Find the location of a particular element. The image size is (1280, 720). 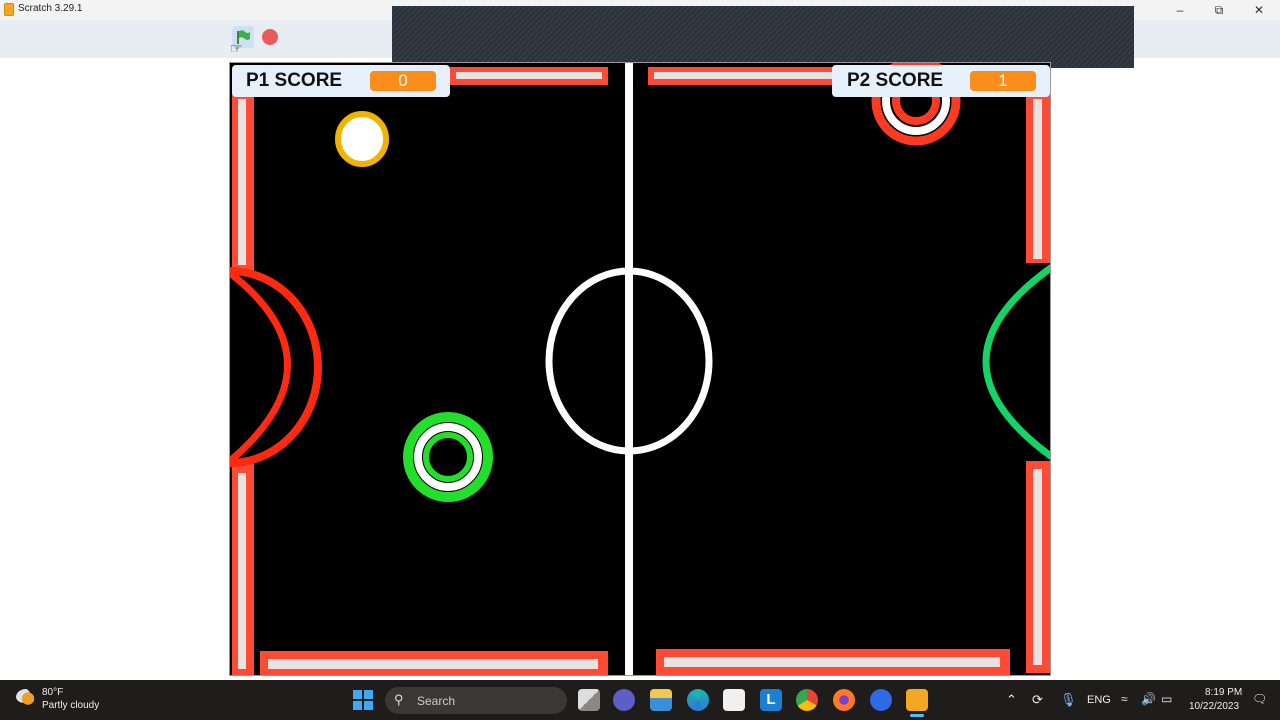

microphone-icon: 🎙 is located at coordinates (1068, 700).